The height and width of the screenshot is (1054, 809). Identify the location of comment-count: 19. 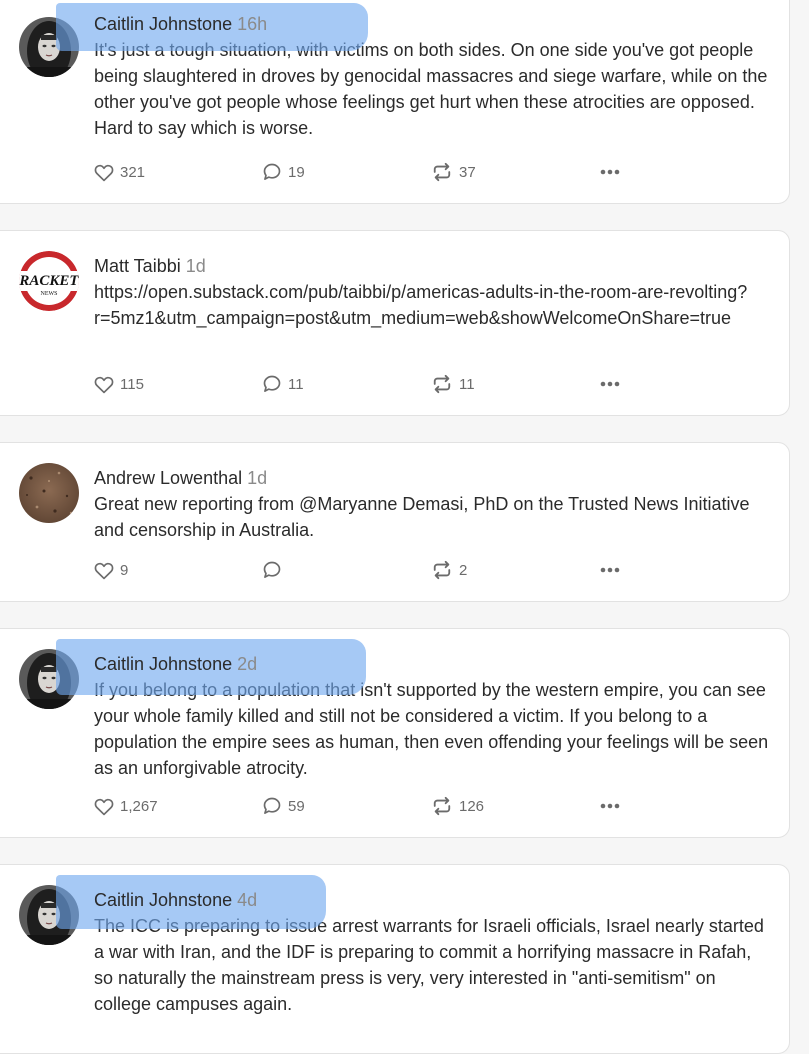
(296, 172).